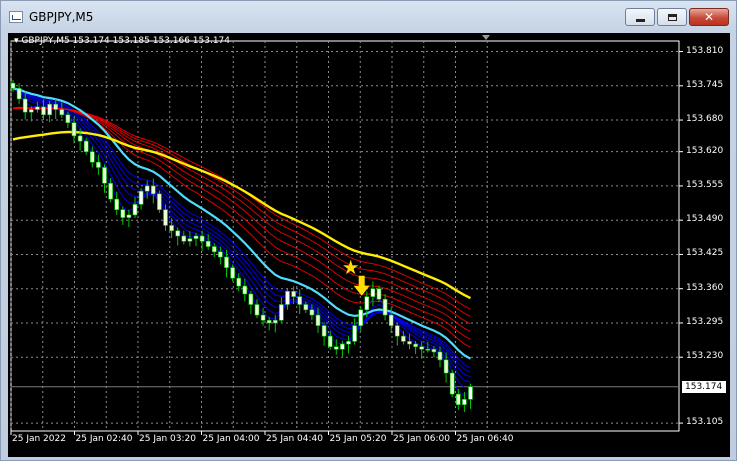  Describe the element at coordinates (61, 17) in the screenshot. I see `window-title: GBPJPY,M5` at that location.